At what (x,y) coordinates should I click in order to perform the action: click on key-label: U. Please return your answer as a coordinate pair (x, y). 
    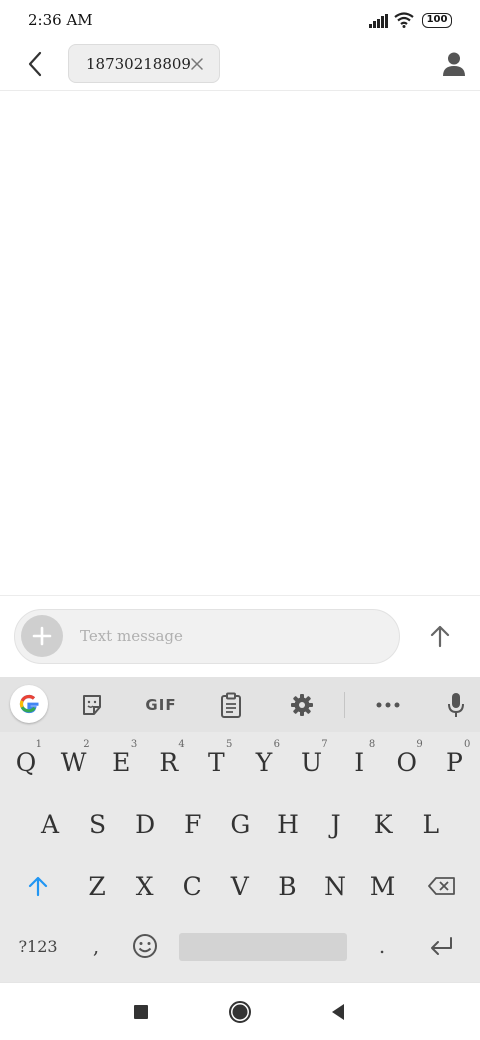
    Looking at the image, I should click on (312, 762).